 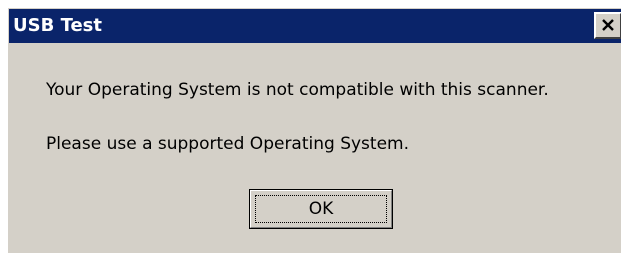 What do you see at coordinates (57, 25) in the screenshot?
I see `window-title: USB Test` at bounding box center [57, 25].